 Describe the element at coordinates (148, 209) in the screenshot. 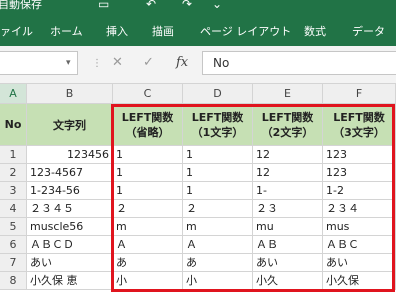

I see `cell-left-default: ２` at that location.